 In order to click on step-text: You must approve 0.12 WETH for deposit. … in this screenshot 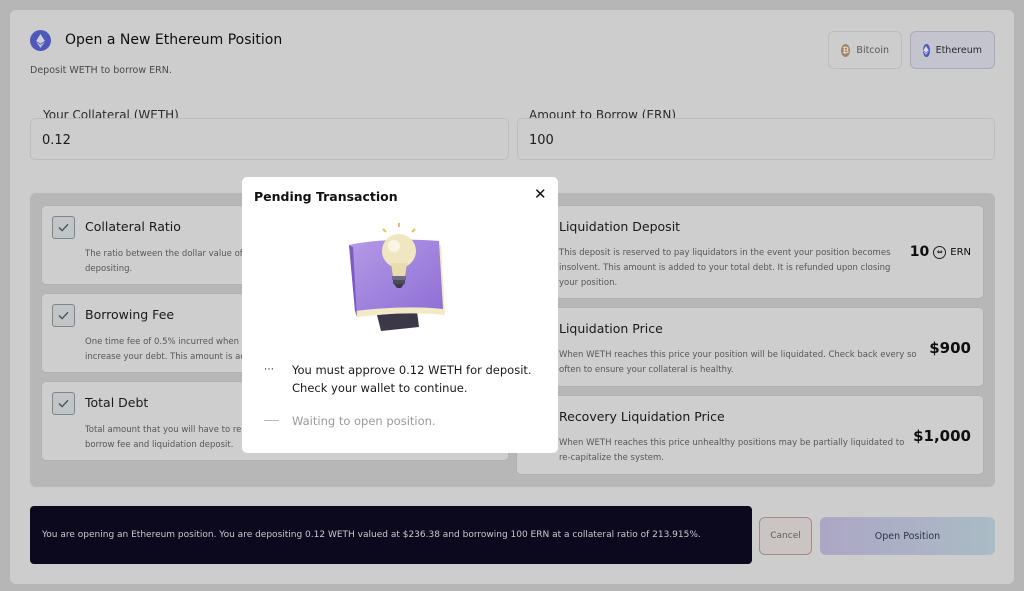, I will do `click(412, 379)`.